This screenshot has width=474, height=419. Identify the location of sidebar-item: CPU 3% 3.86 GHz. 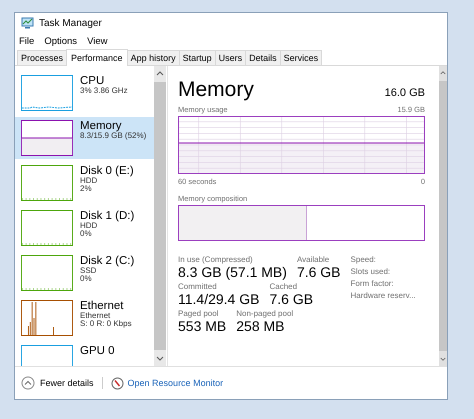
(84, 93).